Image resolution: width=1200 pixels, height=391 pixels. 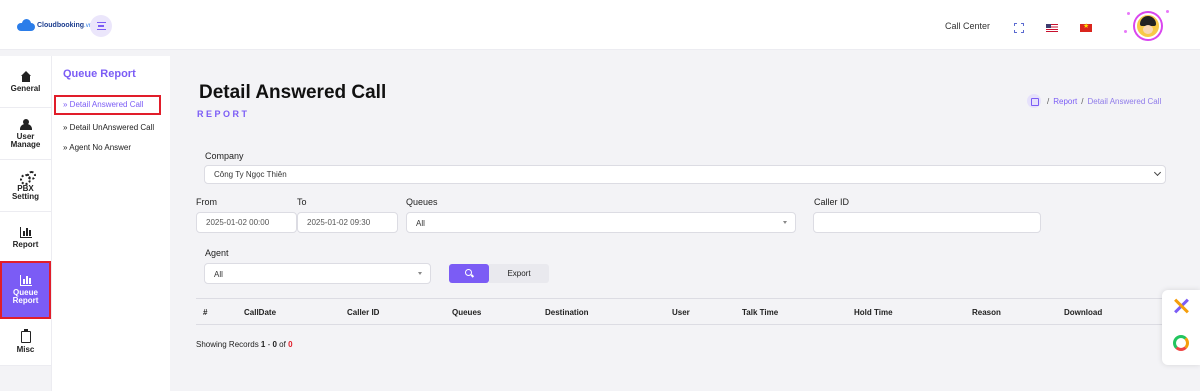 I want to click on breadcrumb: / Report / Detail Answered Call, so click(x=1094, y=101).